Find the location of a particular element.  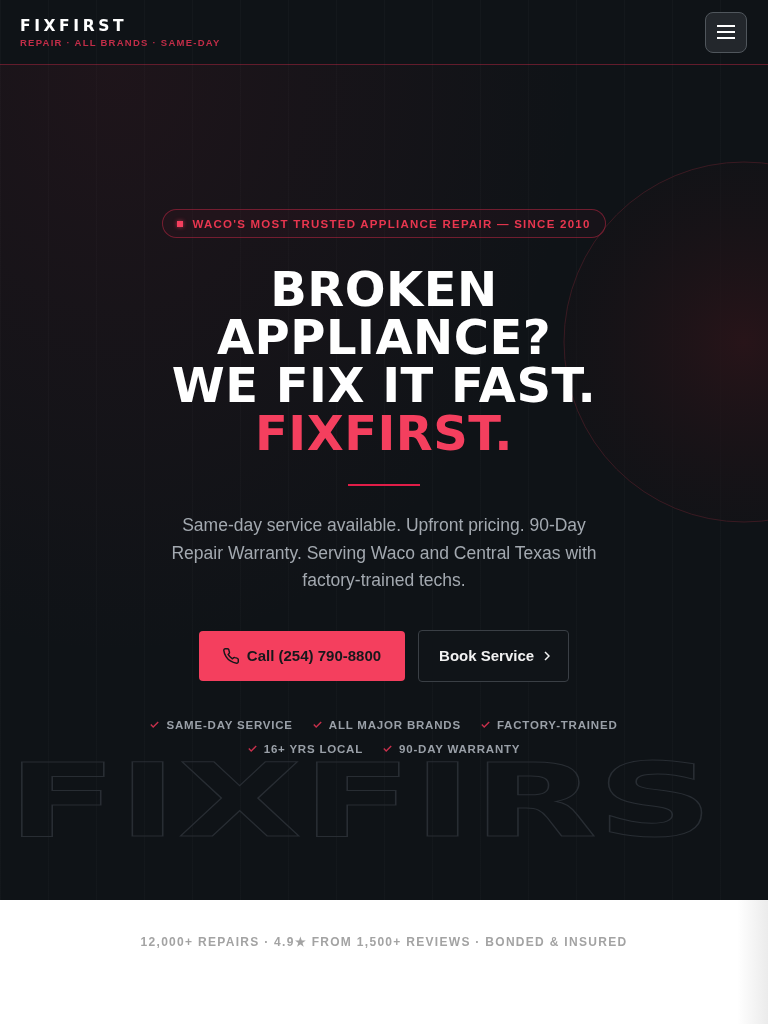

feature-label: 90-DAY WARRANTY is located at coordinates (460, 749).